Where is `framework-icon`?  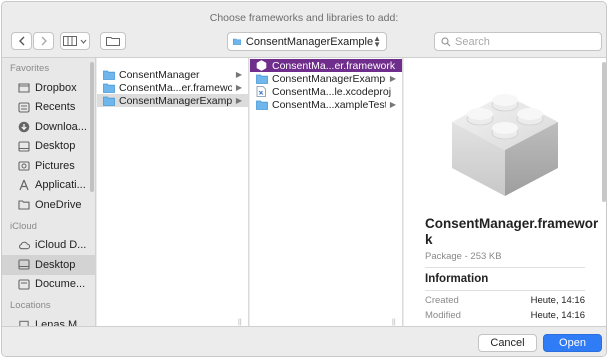
framework-icon is located at coordinates (262, 65).